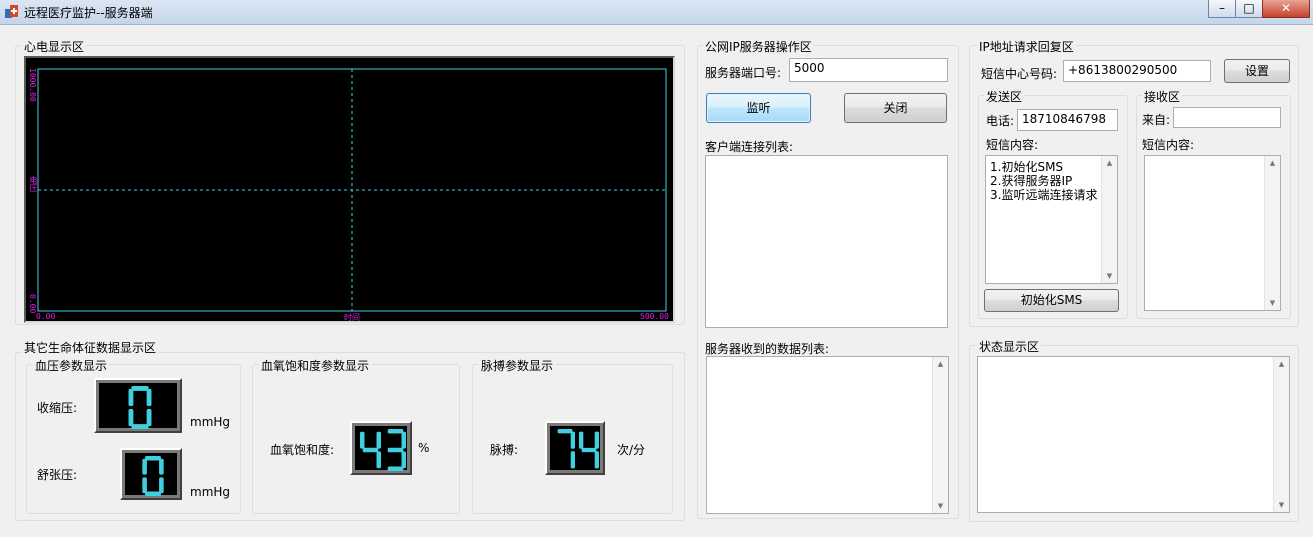 The width and height of the screenshot is (1313, 537). Describe the element at coordinates (424, 448) in the screenshot. I see `spo2-unit: %` at that location.